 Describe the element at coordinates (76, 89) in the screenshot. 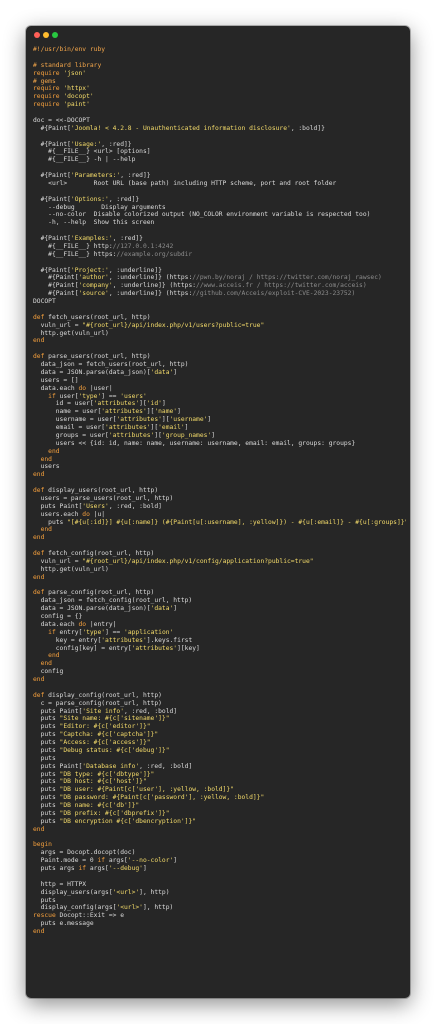

I see `code-token-string: 'httpx'` at that location.